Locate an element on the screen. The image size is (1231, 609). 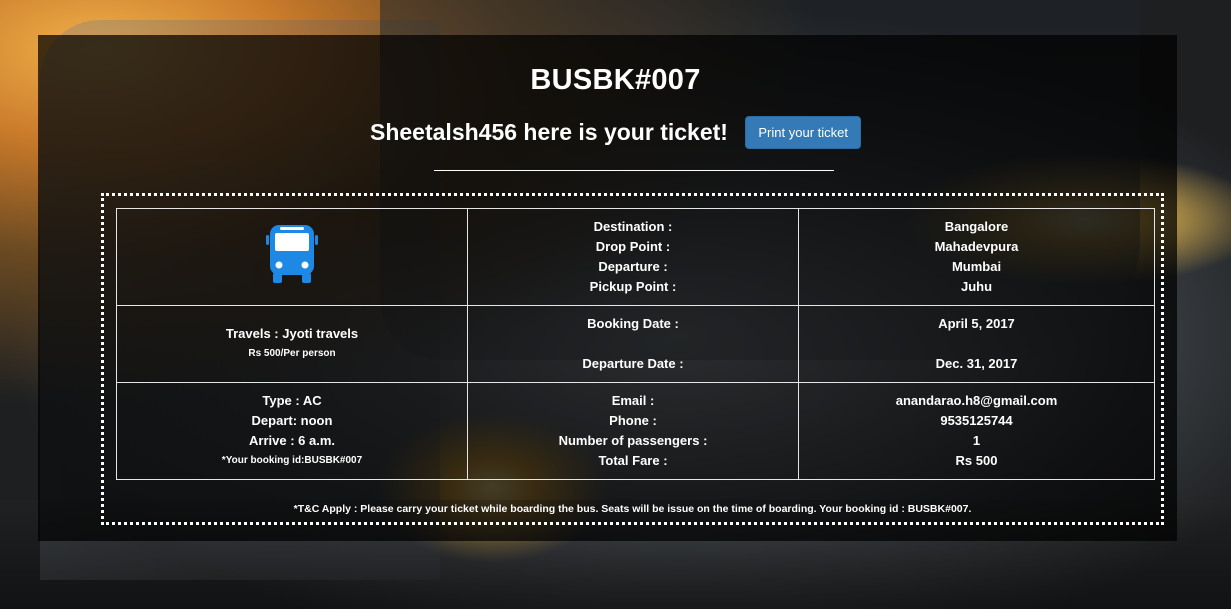
dates-values-cell: April 5, 2017 Dec. 31, 2017 is located at coordinates (976, 344).